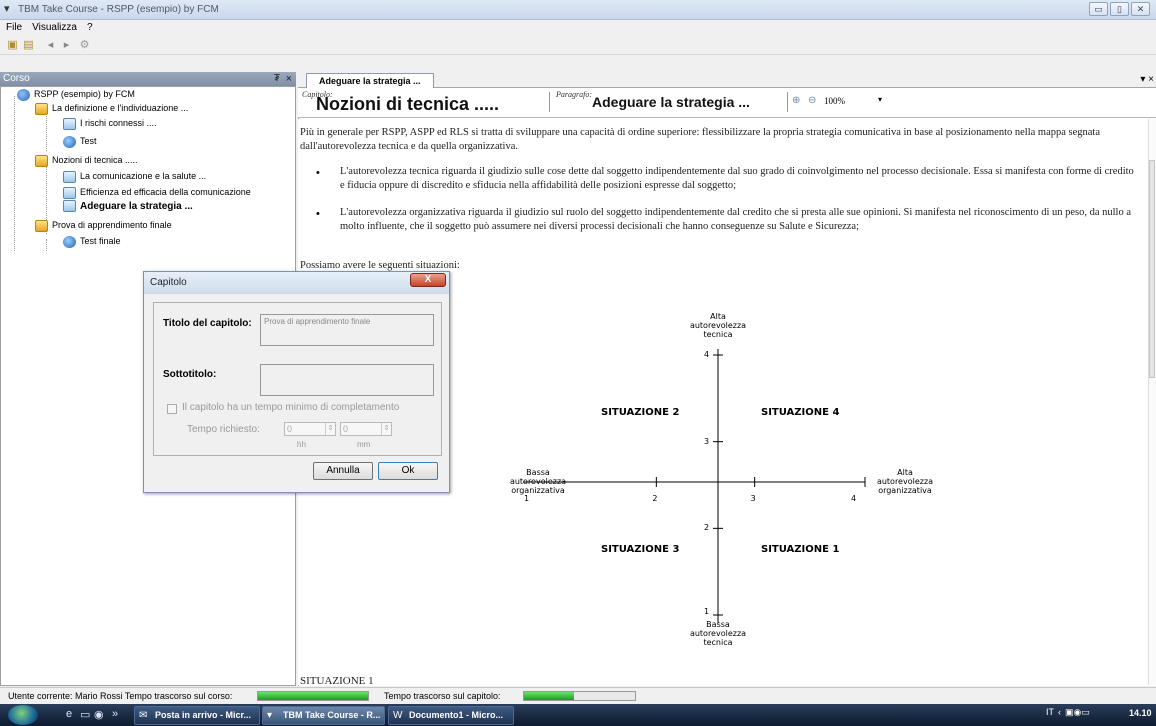 Image resolution: width=1156 pixels, height=726 pixels. Describe the element at coordinates (66, 45) in the screenshot. I see `forward-icon: ▸` at that location.